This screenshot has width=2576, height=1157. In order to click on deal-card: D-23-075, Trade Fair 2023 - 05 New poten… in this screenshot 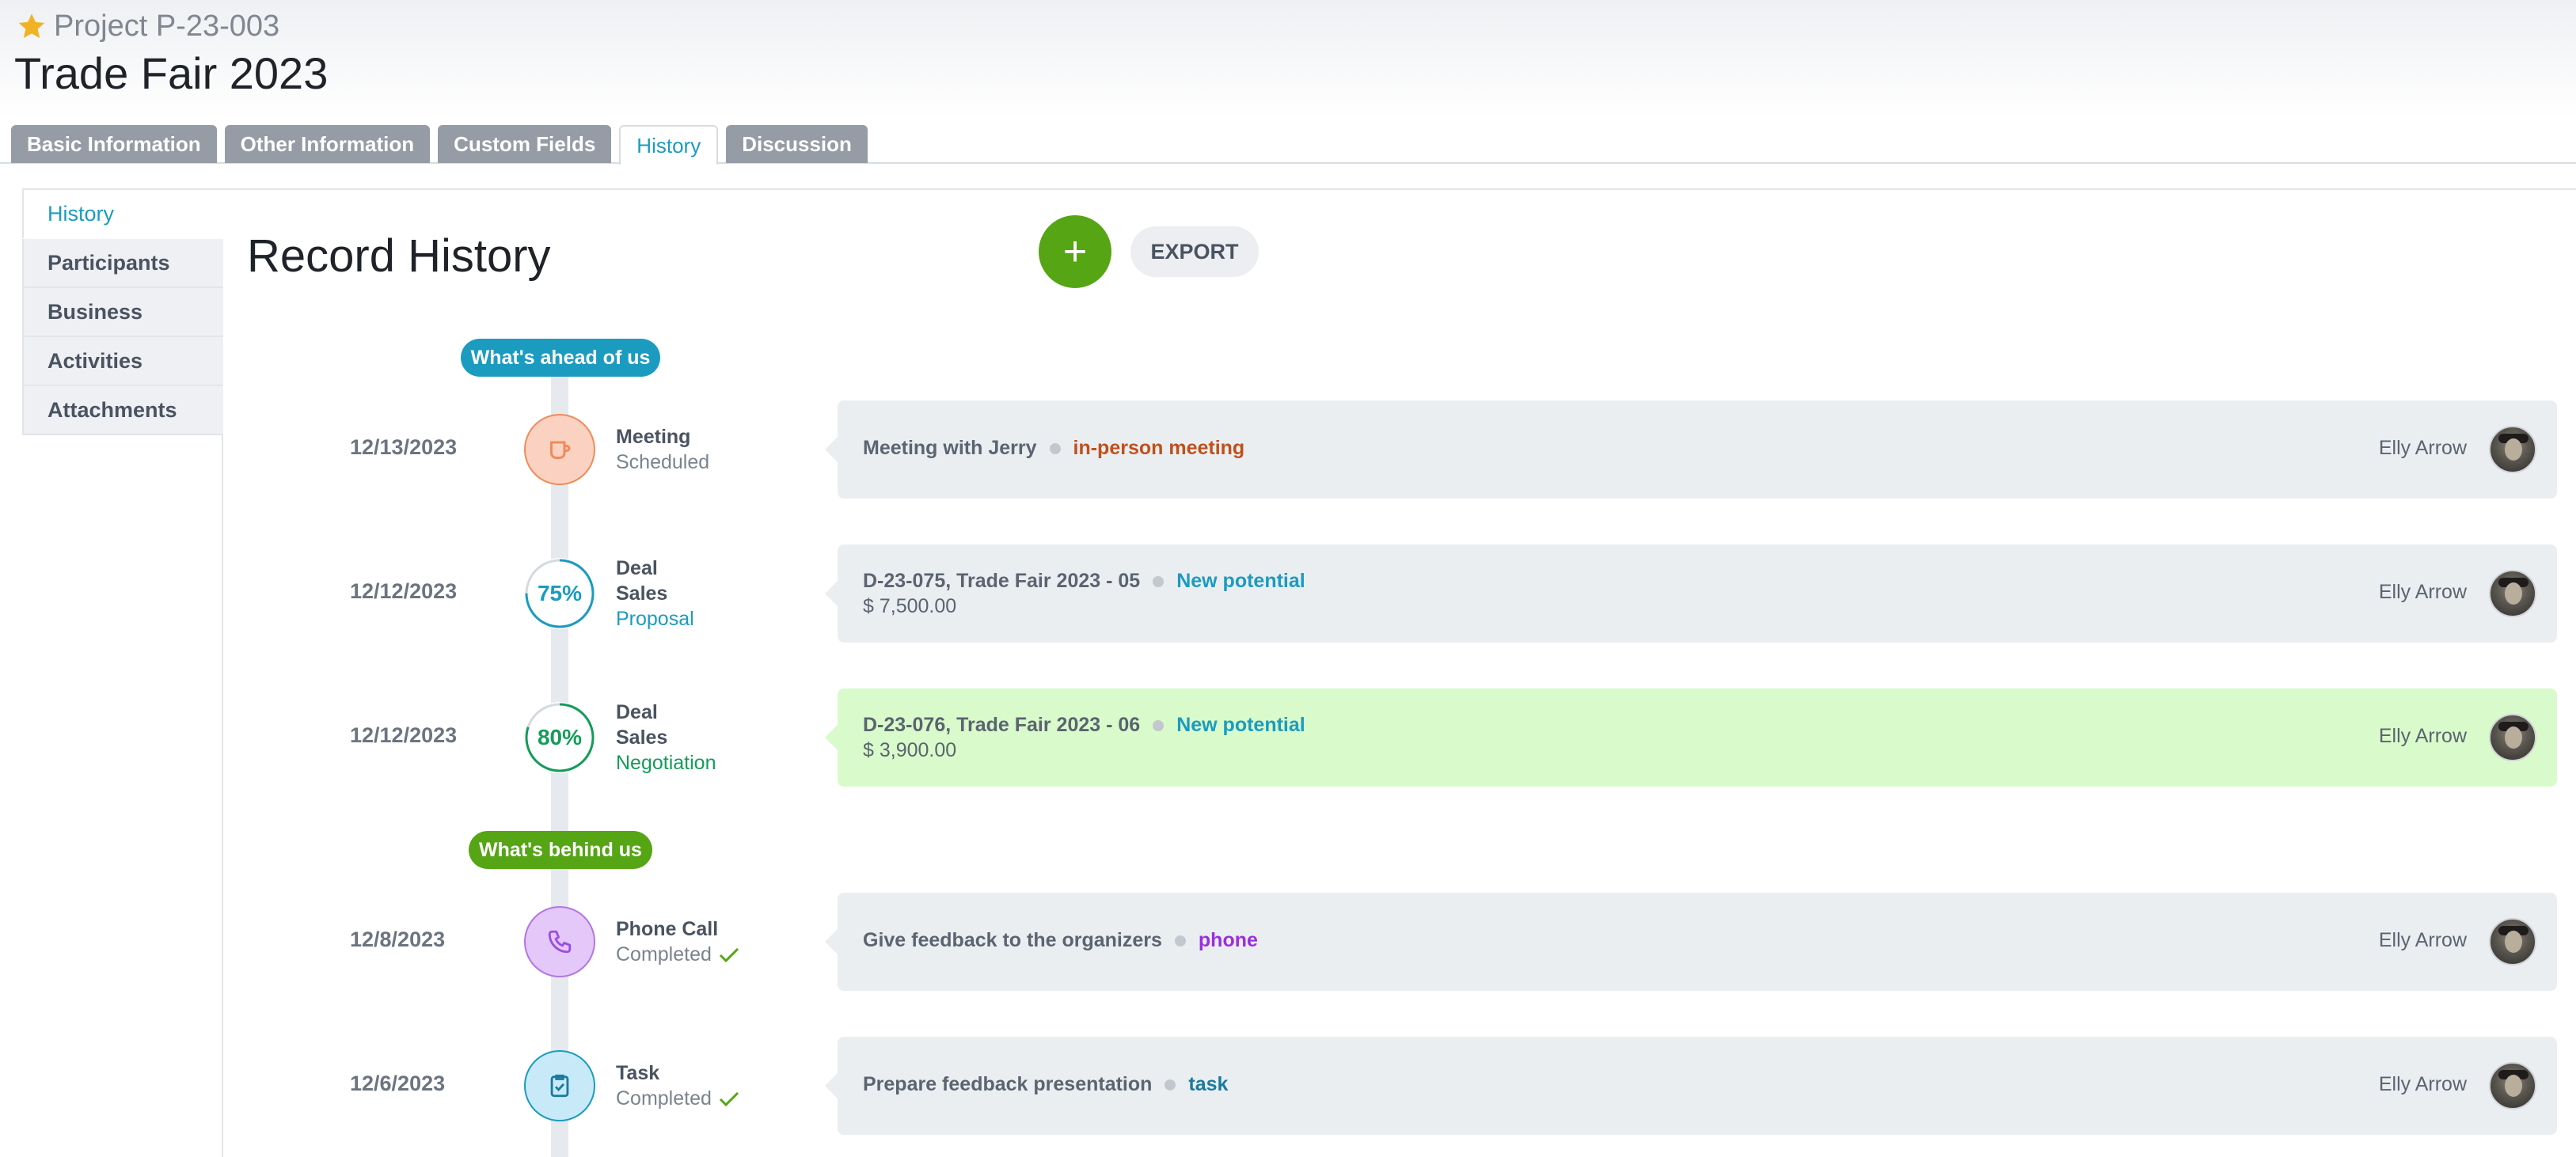, I will do `click(1691, 593)`.